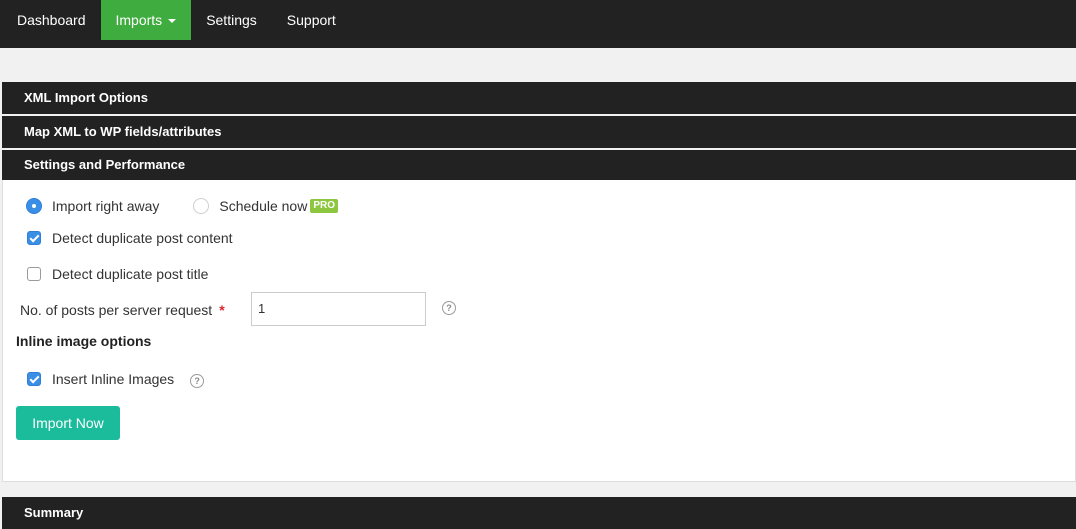  What do you see at coordinates (311, 20) in the screenshot?
I see `nav-support: Support` at bounding box center [311, 20].